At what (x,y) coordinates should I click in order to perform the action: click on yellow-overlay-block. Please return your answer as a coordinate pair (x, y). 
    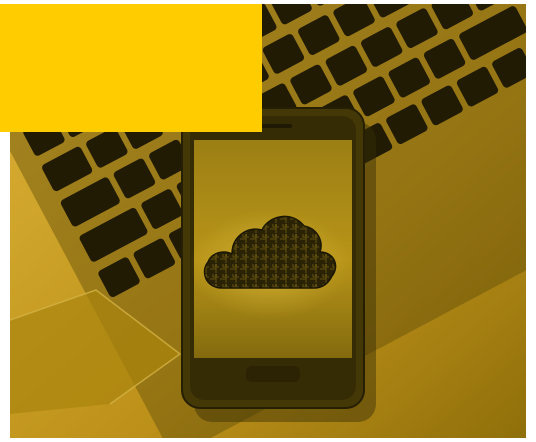
    Looking at the image, I should click on (131, 68).